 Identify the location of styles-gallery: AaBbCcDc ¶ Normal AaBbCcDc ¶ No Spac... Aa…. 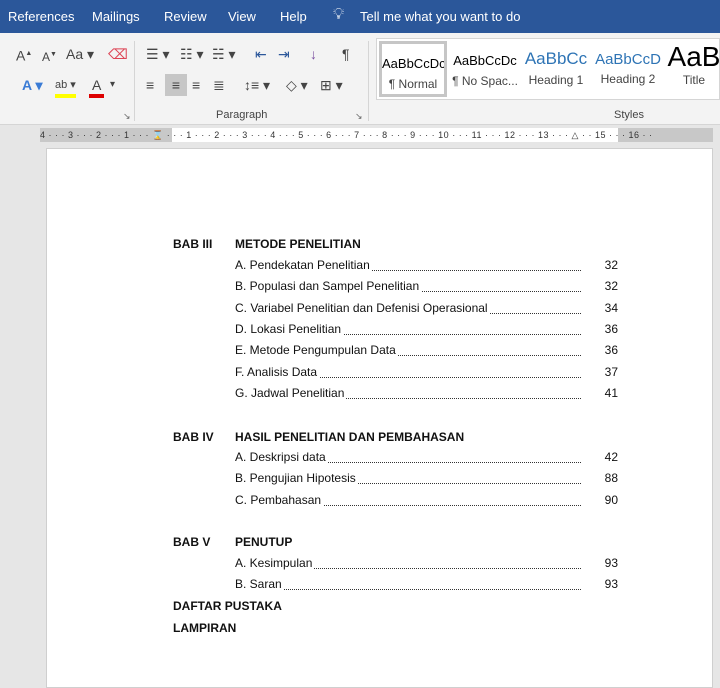
(548, 69).